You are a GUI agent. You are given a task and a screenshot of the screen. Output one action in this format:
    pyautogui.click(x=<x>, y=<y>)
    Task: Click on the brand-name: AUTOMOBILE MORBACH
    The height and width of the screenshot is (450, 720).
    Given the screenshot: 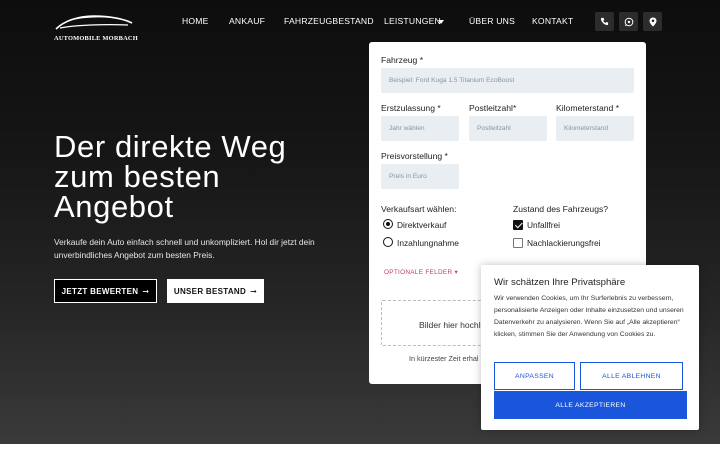 What is the action you would take?
    pyautogui.click(x=96, y=38)
    